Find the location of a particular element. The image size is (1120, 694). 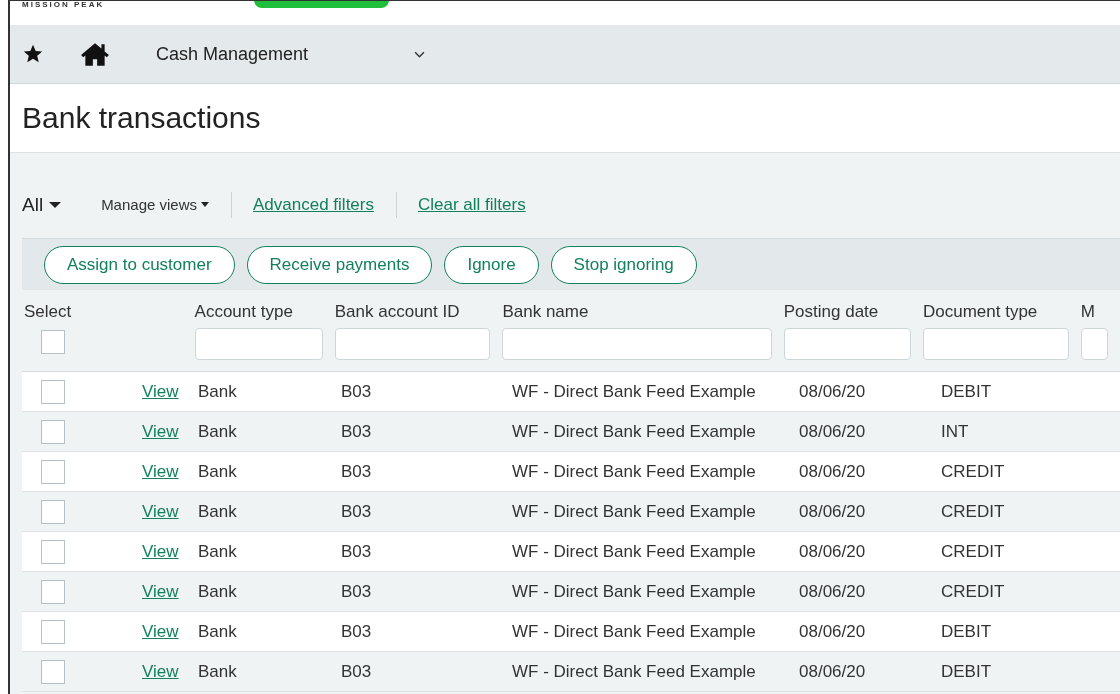

home-icon is located at coordinates (95, 54).